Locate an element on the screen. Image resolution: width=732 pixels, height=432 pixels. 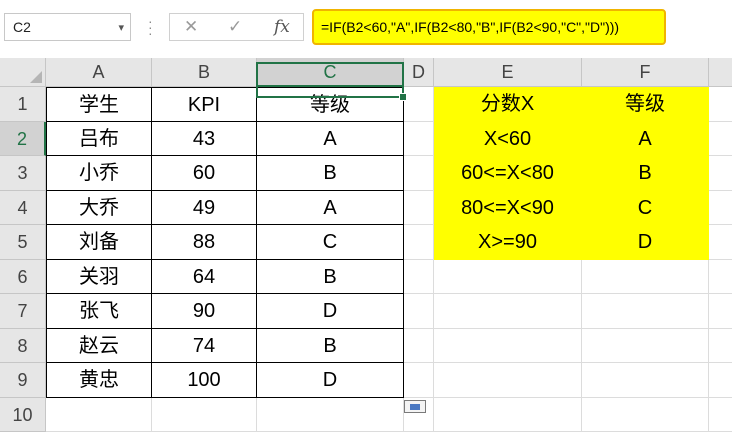
cell-c4: A is located at coordinates (330, 208).